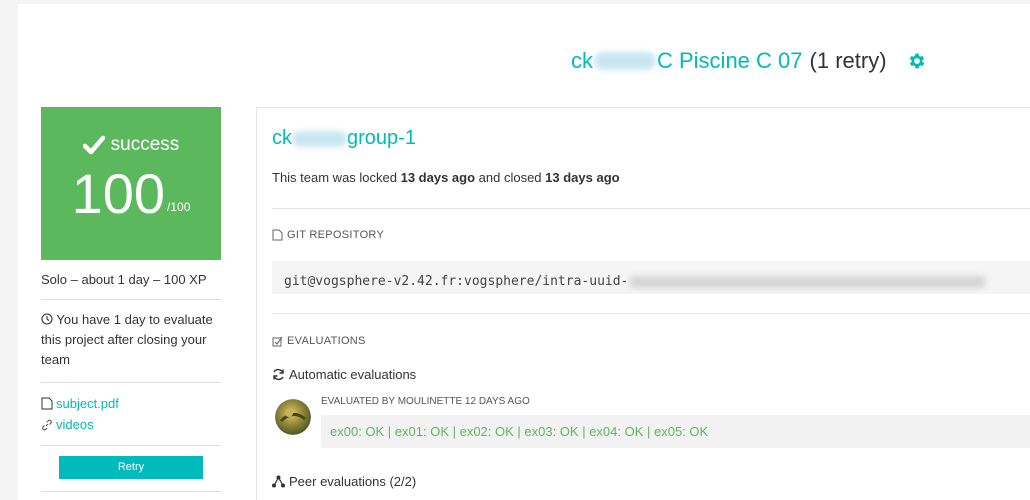  Describe the element at coordinates (381, 138) in the screenshot. I see `team-name-suffix: group-1` at that location.